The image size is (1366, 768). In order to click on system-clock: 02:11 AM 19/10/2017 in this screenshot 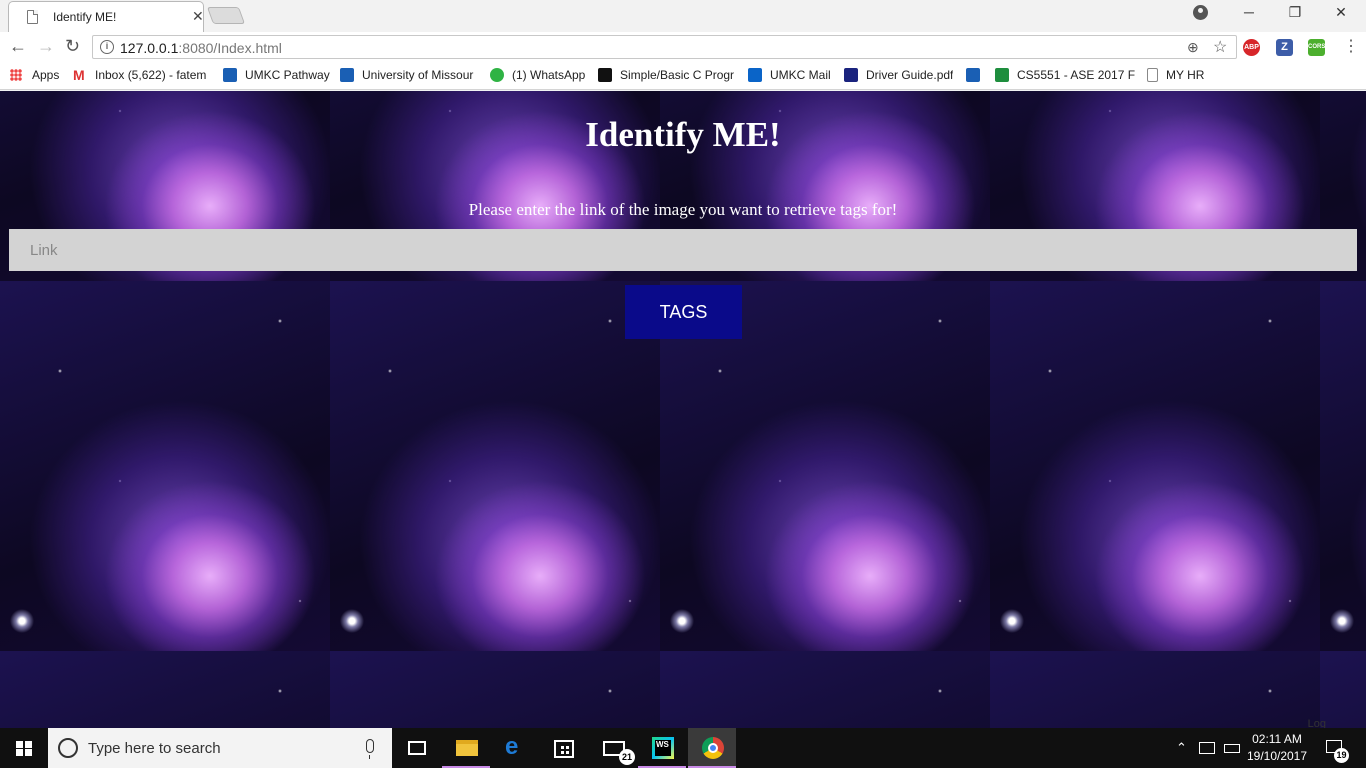, I will do `click(1277, 748)`.